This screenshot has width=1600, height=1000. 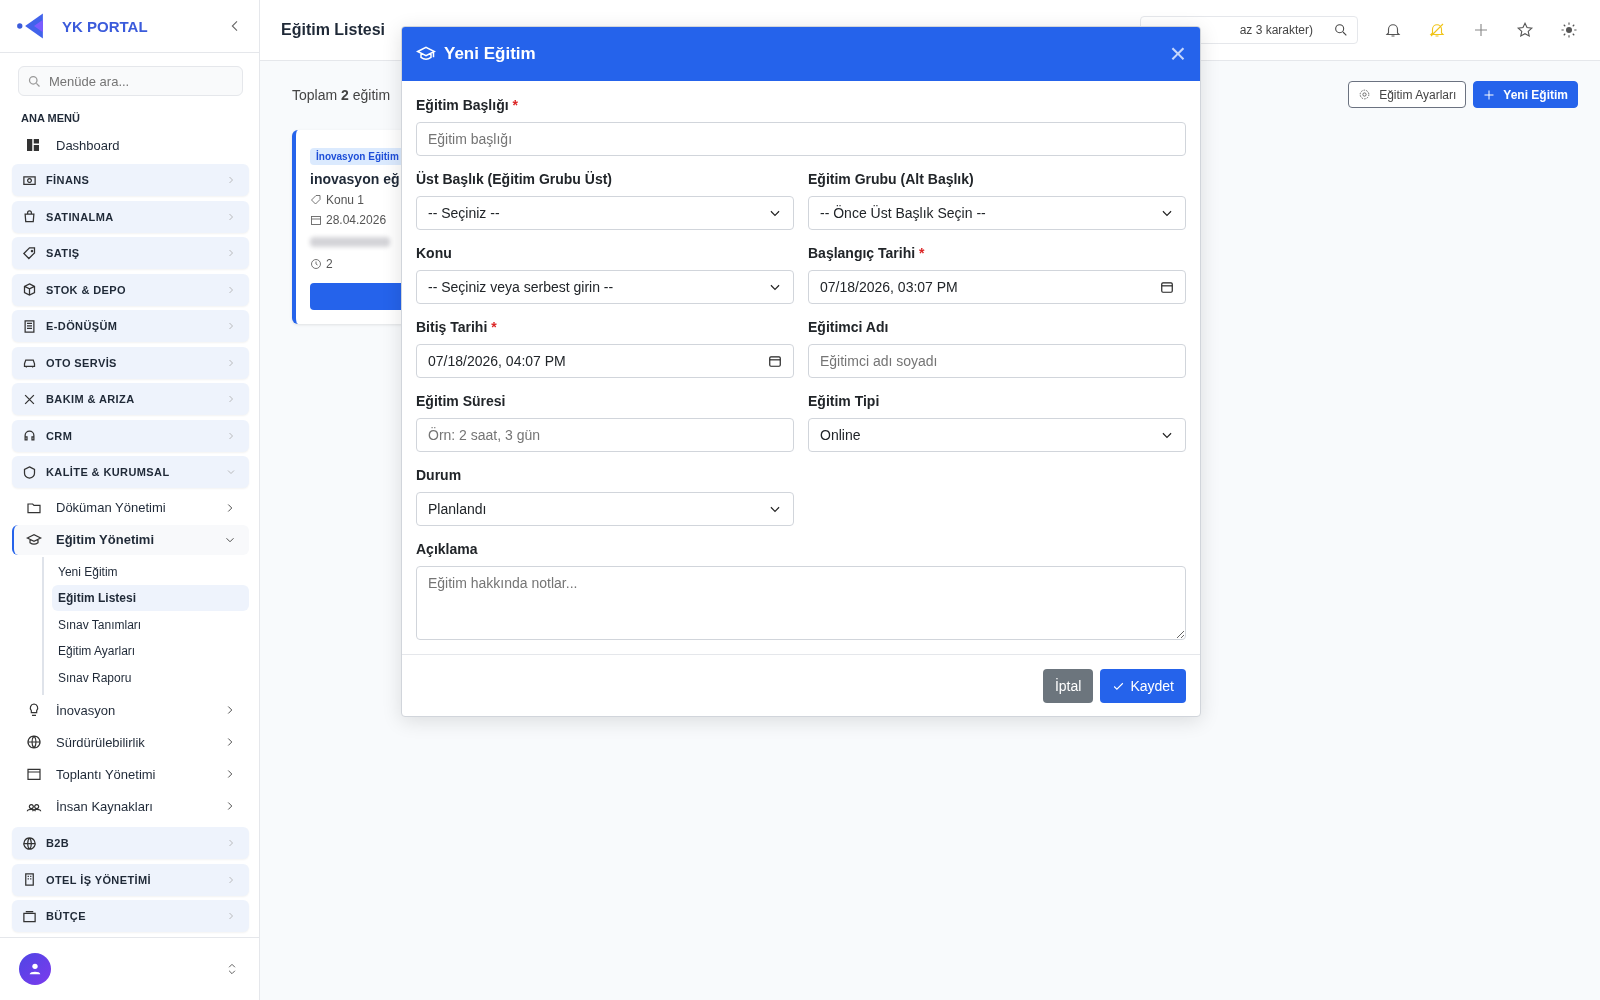 What do you see at coordinates (447, 549) in the screenshot?
I see `field-label: Açıklama` at bounding box center [447, 549].